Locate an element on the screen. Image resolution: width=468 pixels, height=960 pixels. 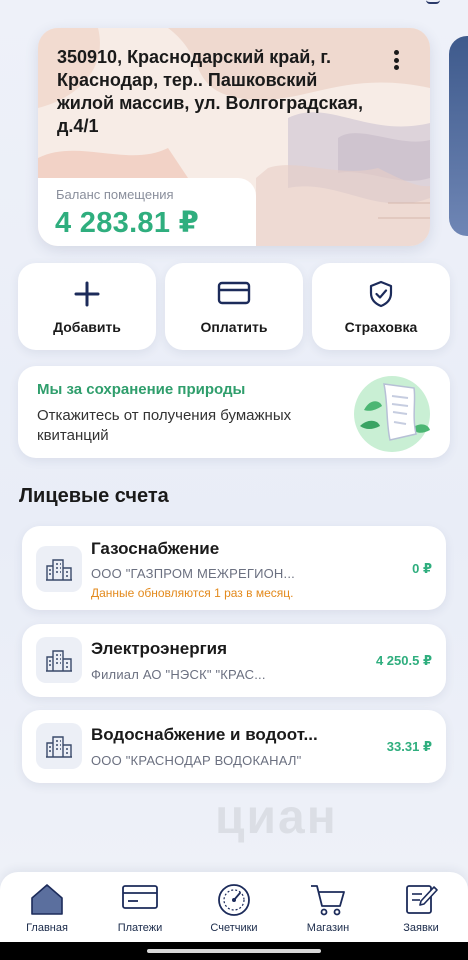
insurance-button: Страховка is located at coordinates (381, 306).